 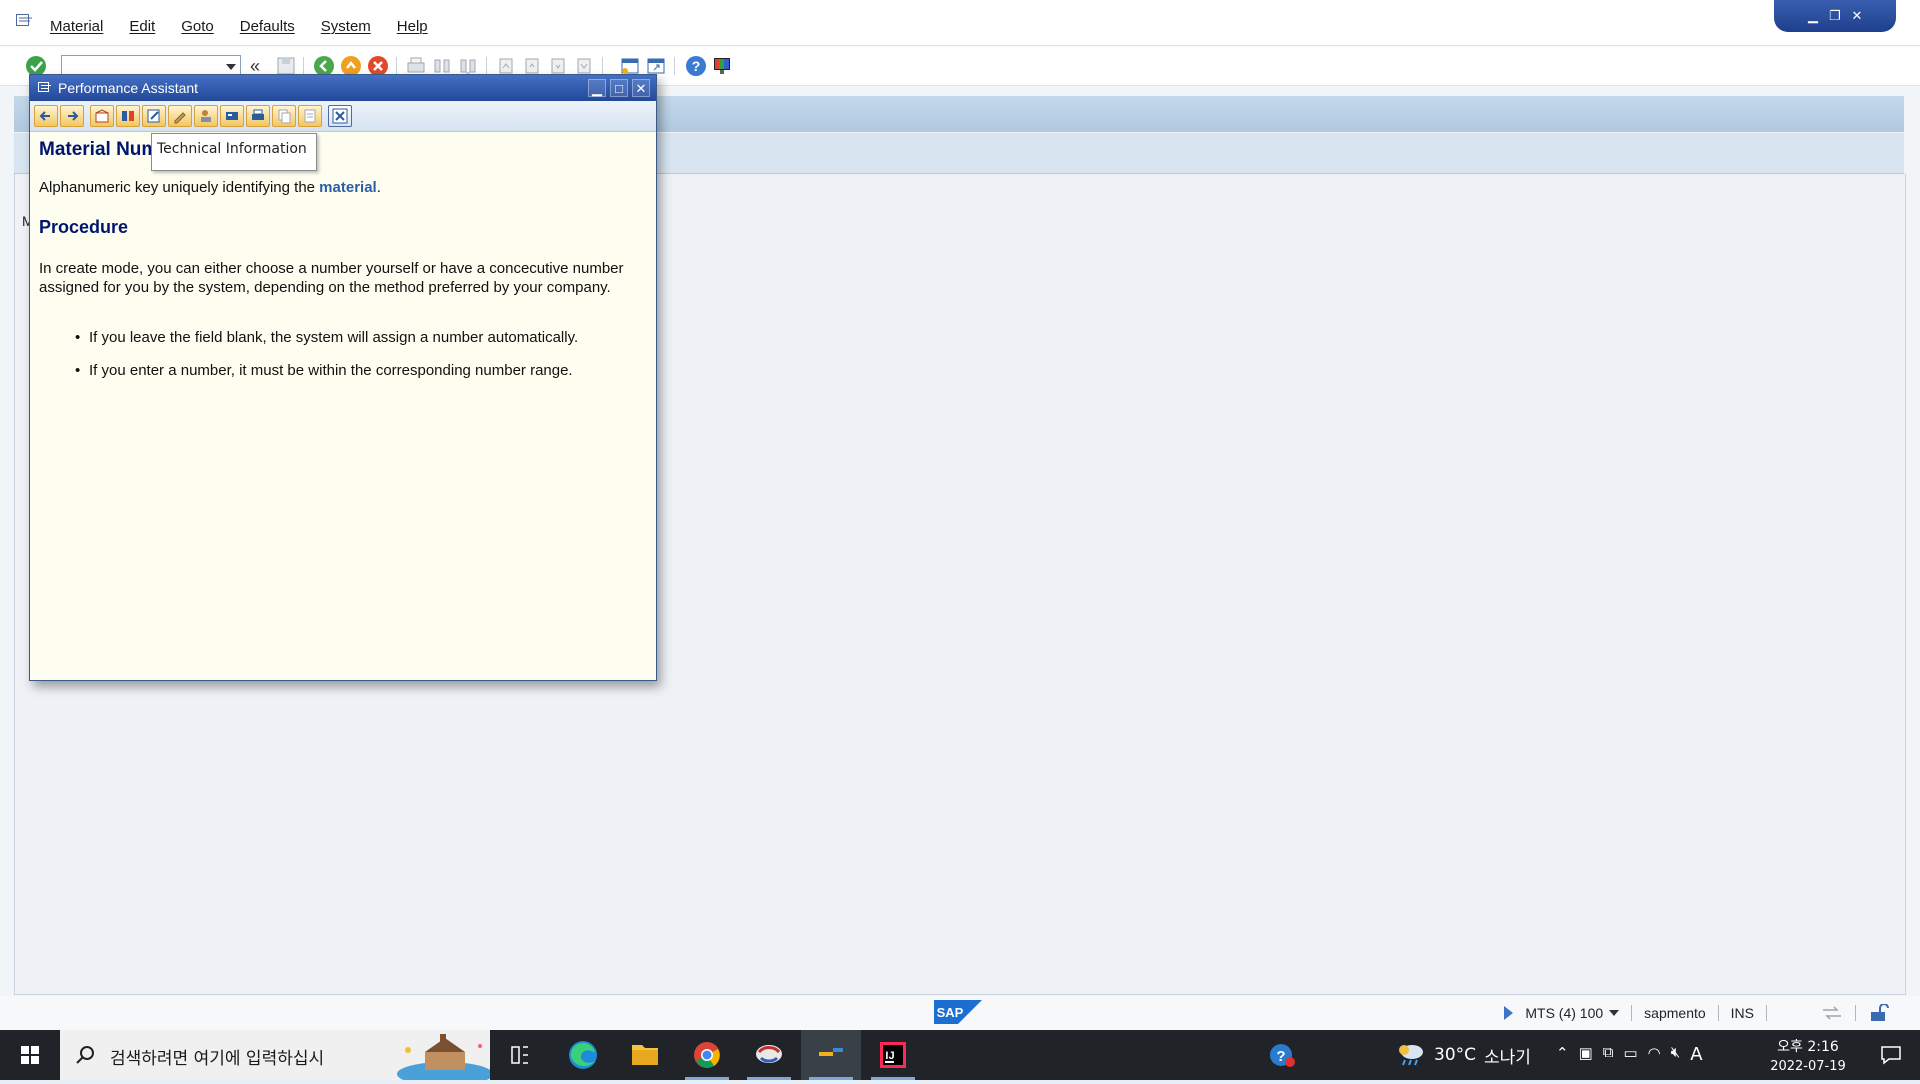 What do you see at coordinates (348, 187) in the screenshot?
I see `material-link: material` at bounding box center [348, 187].